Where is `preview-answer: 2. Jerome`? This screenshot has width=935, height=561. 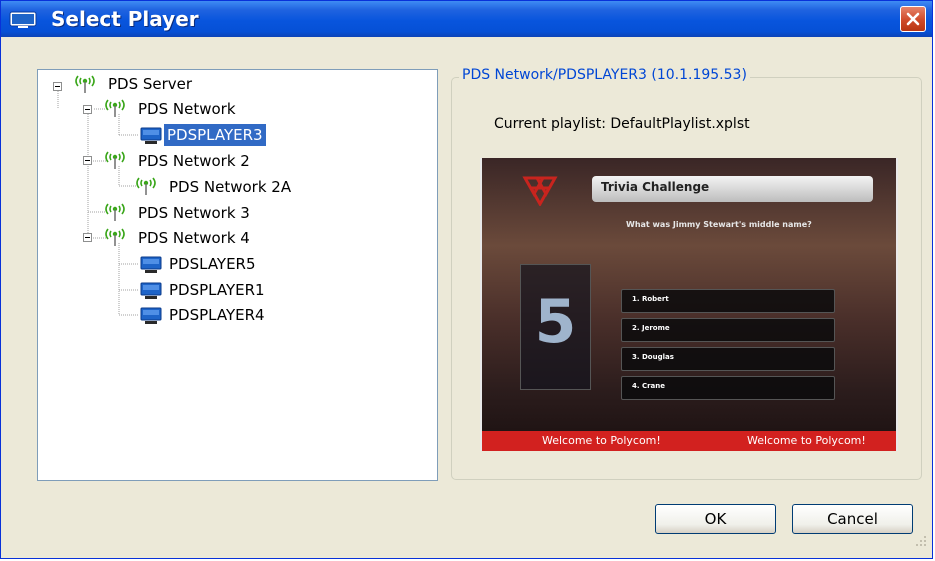
preview-answer: 2. Jerome is located at coordinates (728, 330).